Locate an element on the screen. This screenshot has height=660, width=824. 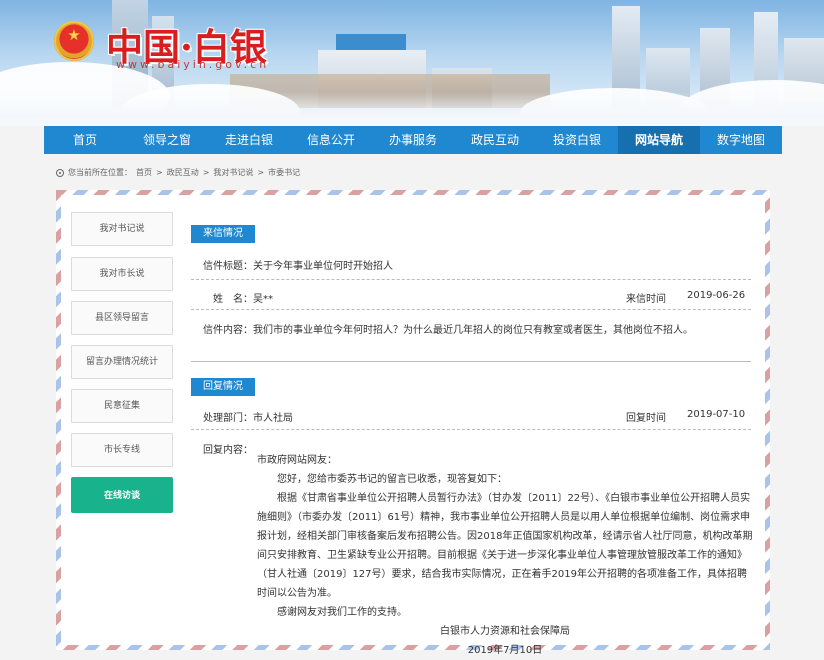
sidebar-item-secretary: 我对书记说 is located at coordinates (122, 229).